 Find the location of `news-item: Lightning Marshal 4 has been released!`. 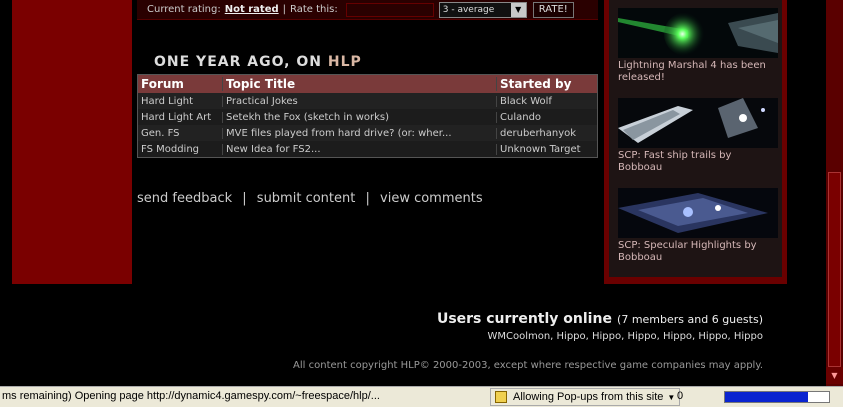

news-item: Lightning Marshal 4 has been released! is located at coordinates (698, 46).